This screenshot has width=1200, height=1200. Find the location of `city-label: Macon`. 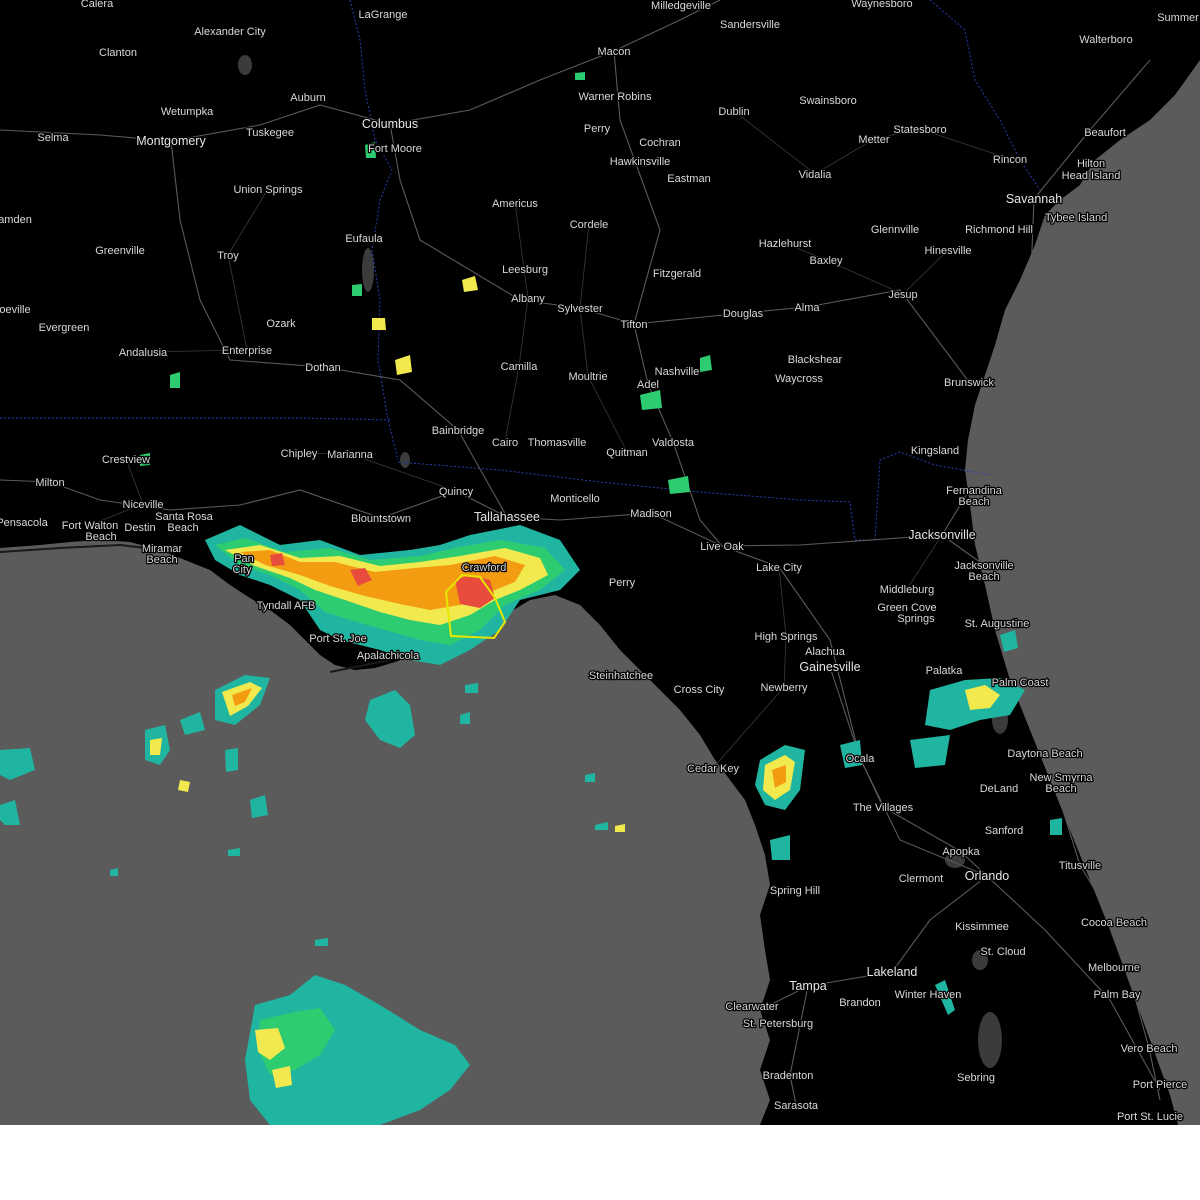

city-label: Macon is located at coordinates (613, 52).